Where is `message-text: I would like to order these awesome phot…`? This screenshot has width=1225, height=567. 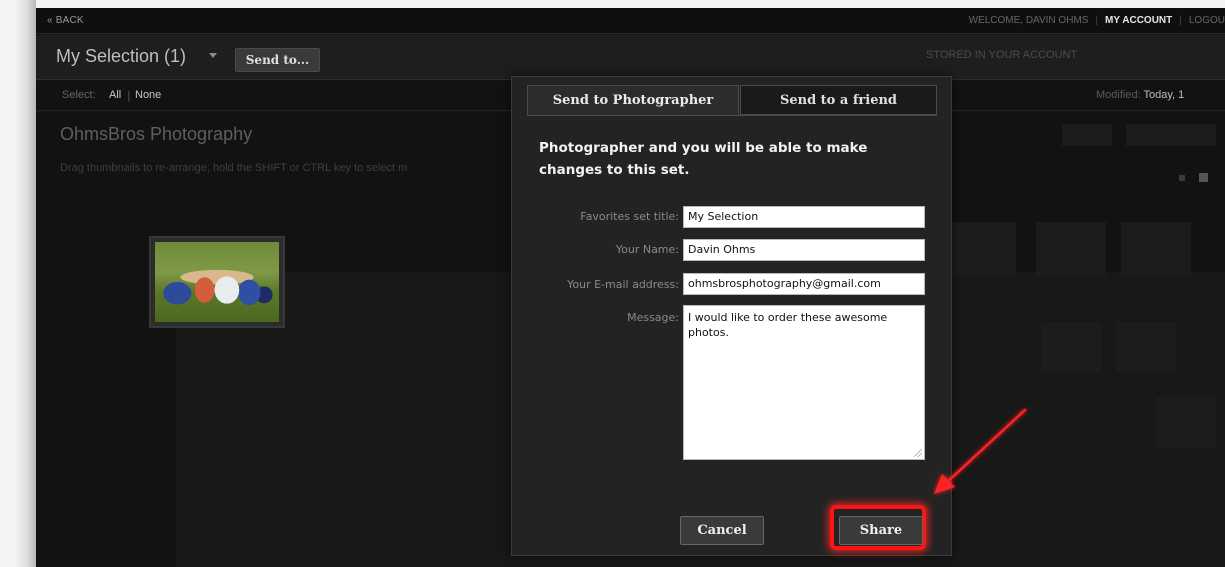 message-text: I would like to order these awesome phot… is located at coordinates (788, 325).